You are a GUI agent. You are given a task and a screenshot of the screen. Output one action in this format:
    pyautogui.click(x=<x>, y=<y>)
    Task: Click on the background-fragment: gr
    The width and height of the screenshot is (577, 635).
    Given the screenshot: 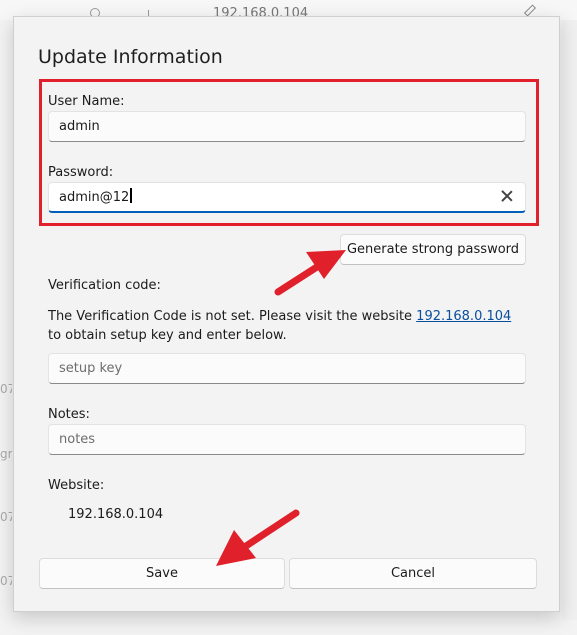 What is the action you would take?
    pyautogui.click(x=6, y=454)
    